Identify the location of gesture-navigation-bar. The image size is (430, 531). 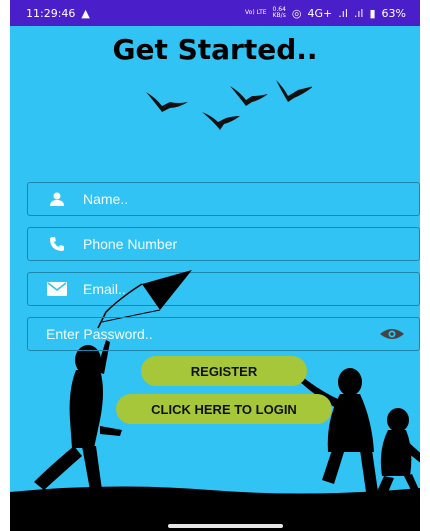
(225, 526).